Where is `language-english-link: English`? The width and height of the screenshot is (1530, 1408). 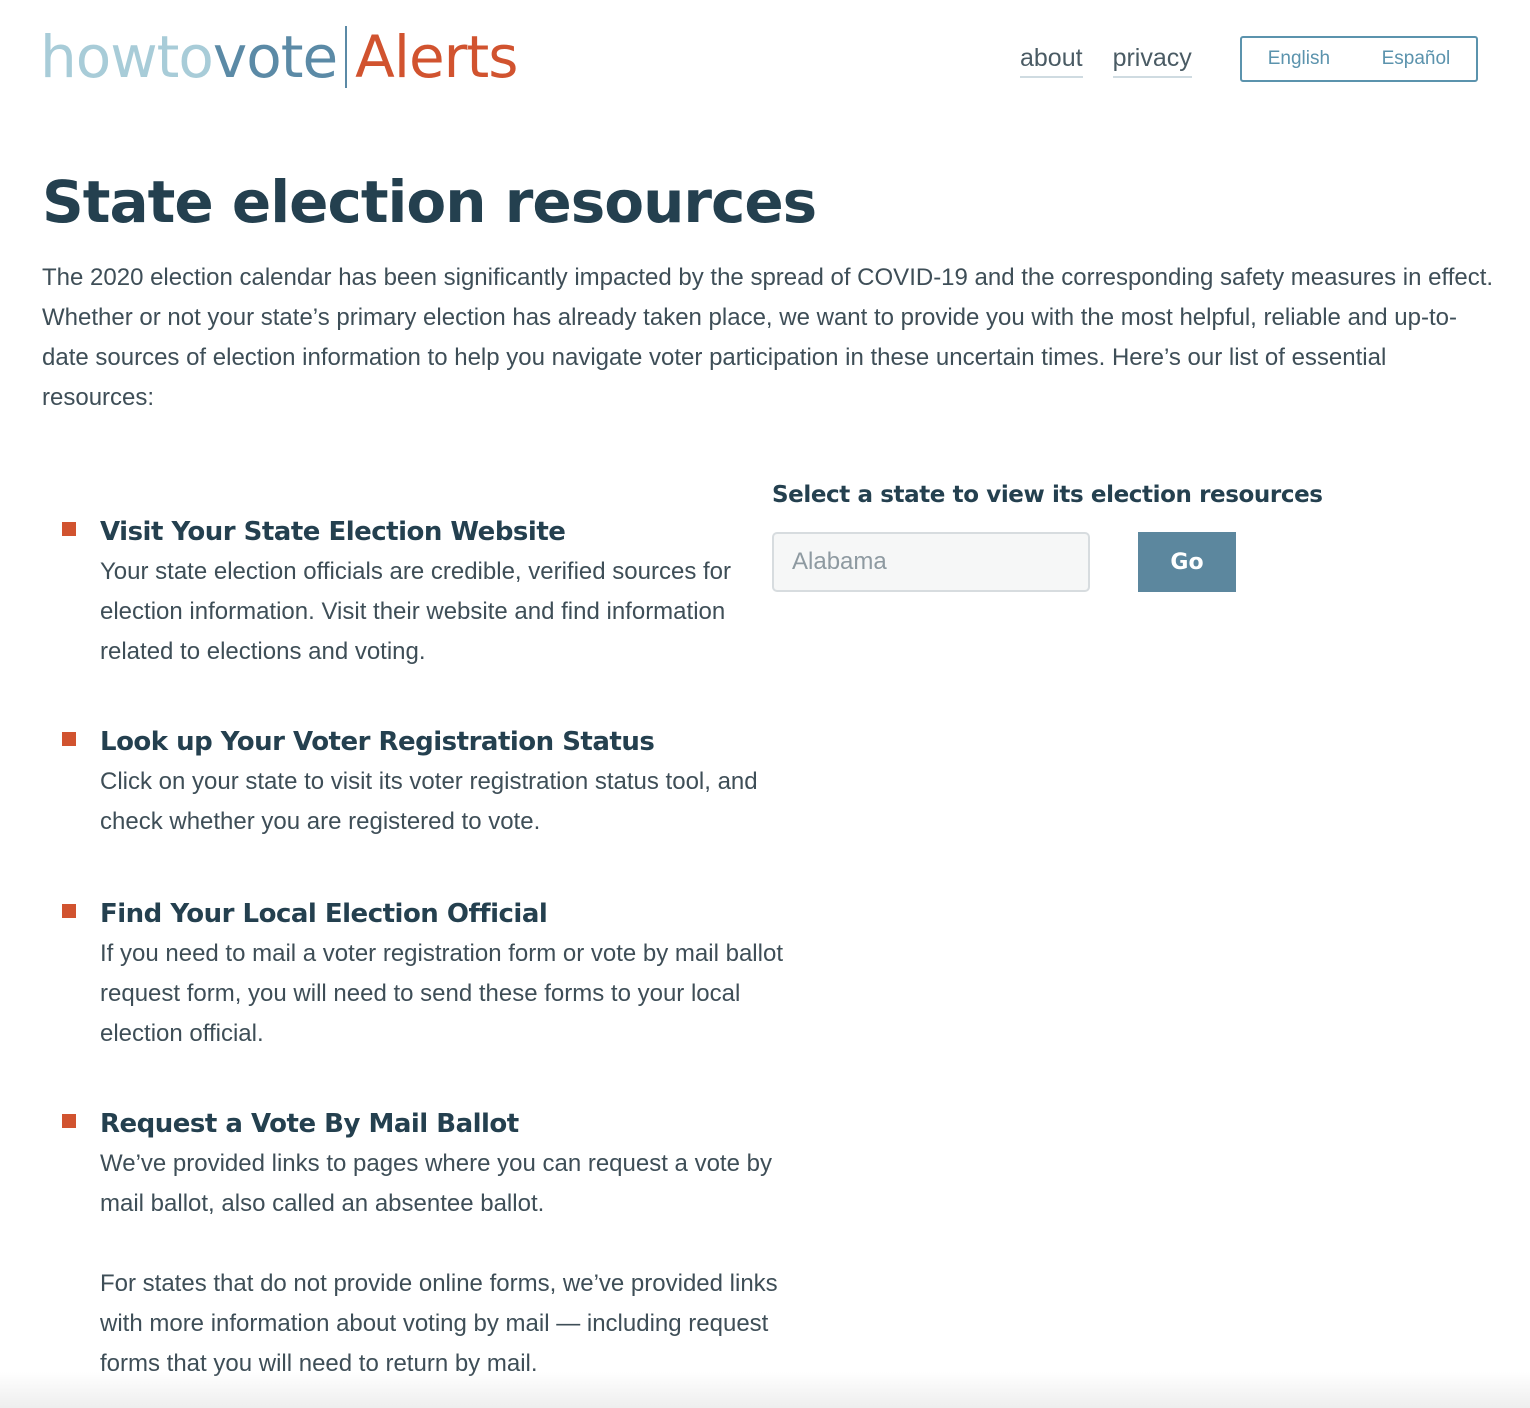 language-english-link: English is located at coordinates (1299, 59).